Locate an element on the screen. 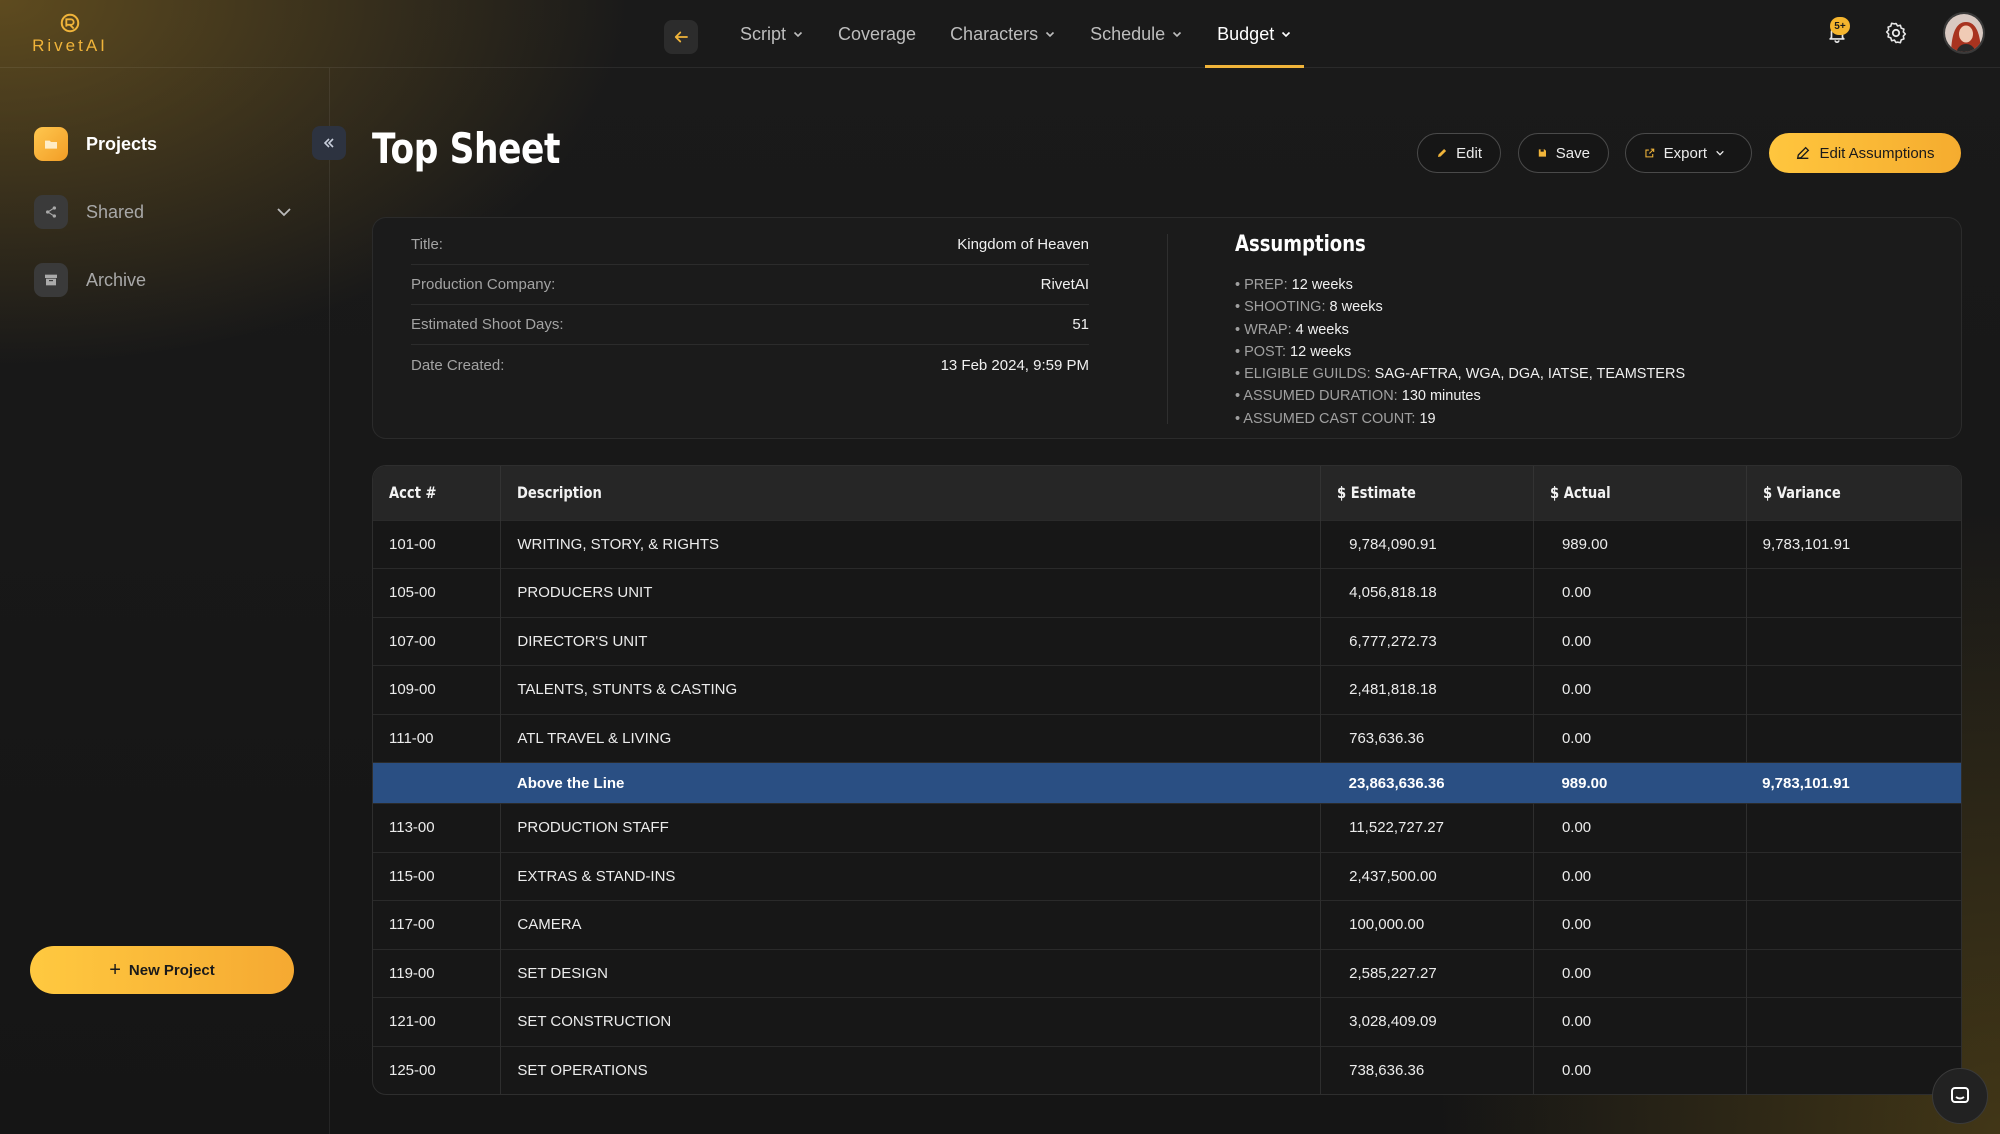 The width and height of the screenshot is (2000, 1134). support-chat-button is located at coordinates (1960, 1096).